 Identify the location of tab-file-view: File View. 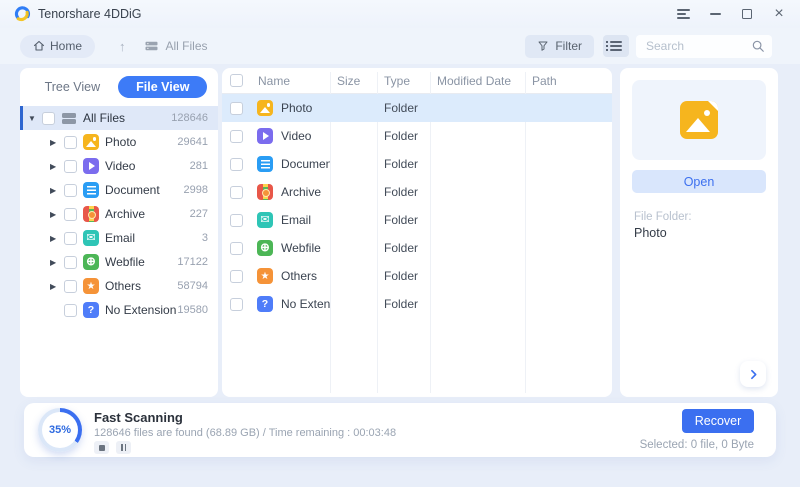
(163, 87).